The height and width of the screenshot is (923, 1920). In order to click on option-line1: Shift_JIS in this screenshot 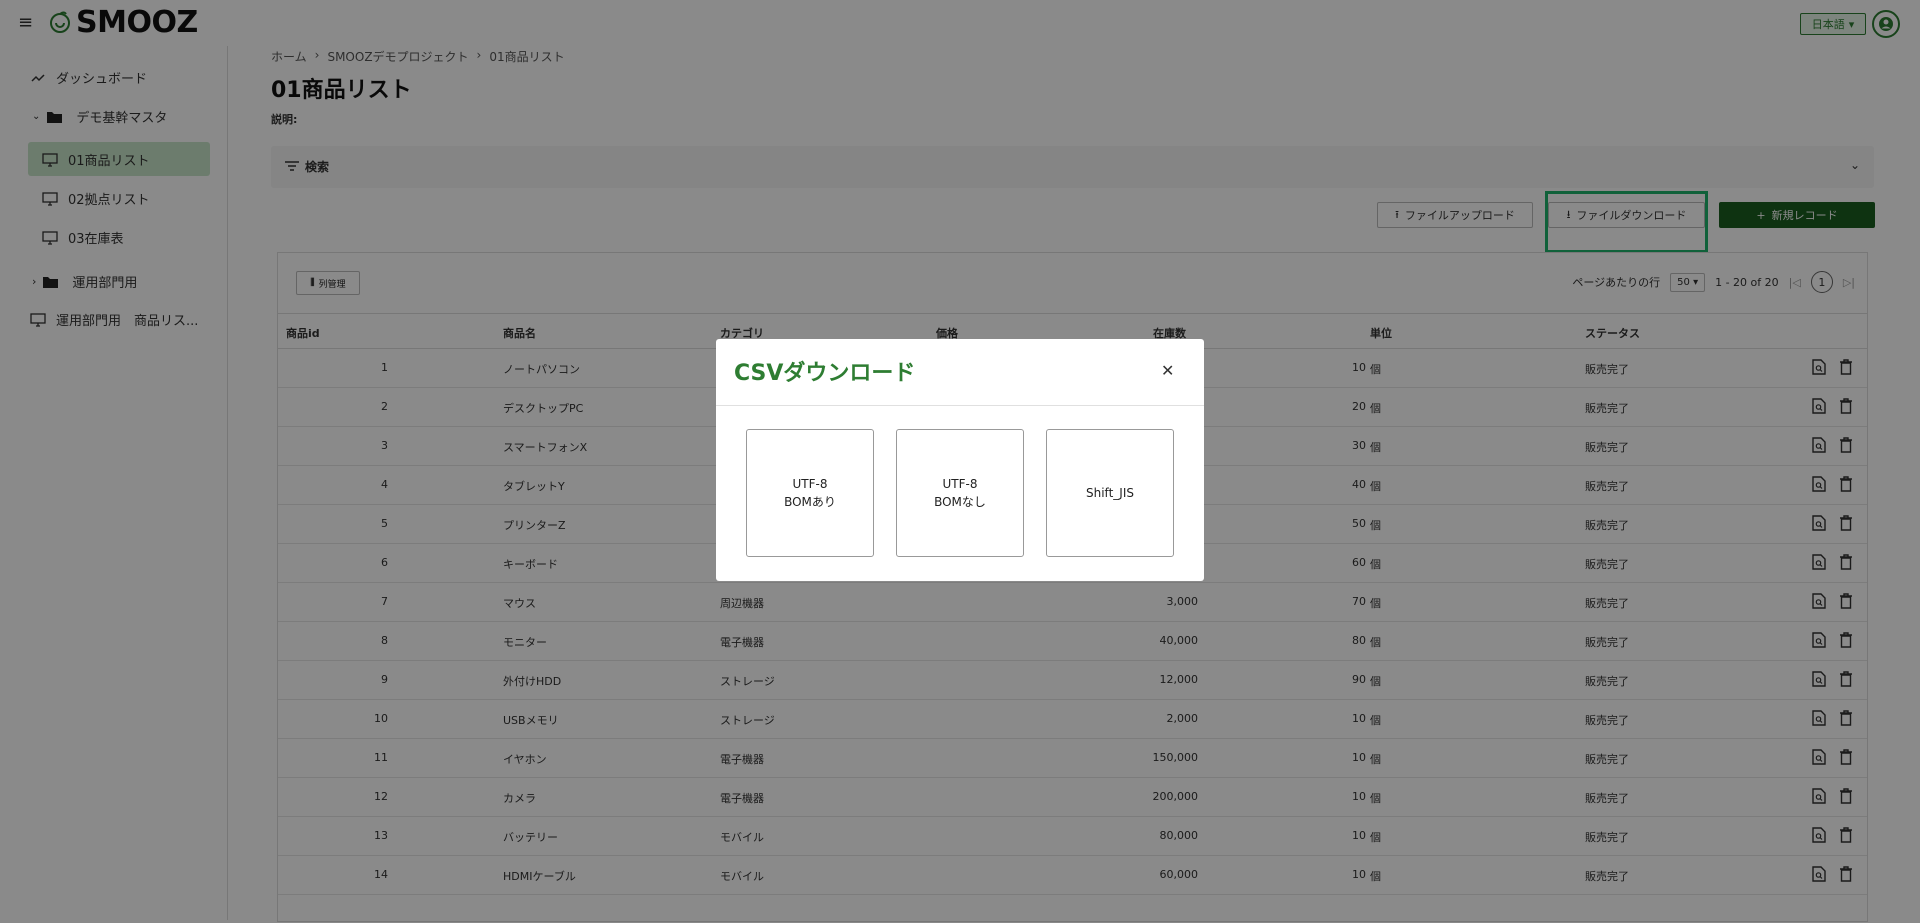, I will do `click(1110, 493)`.